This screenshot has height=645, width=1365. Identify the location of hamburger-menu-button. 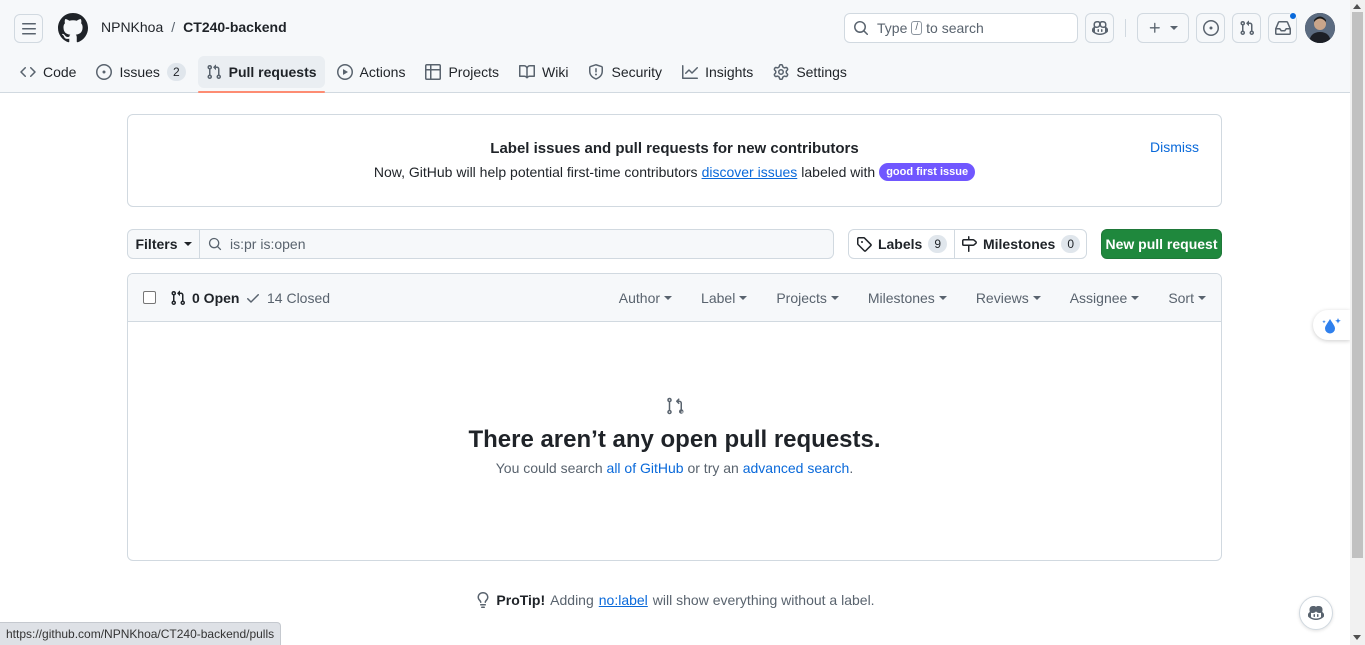
(28, 28).